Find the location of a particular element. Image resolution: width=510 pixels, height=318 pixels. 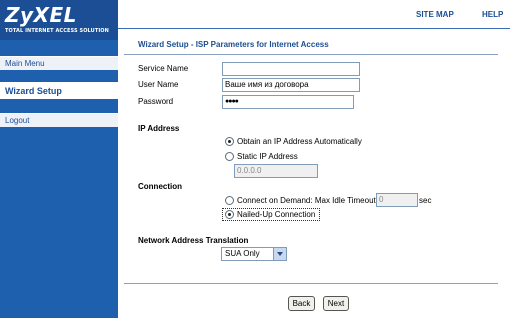

logo-tagline: TOTAL INTERNET ACCESS SOLUTION is located at coordinates (57, 31).